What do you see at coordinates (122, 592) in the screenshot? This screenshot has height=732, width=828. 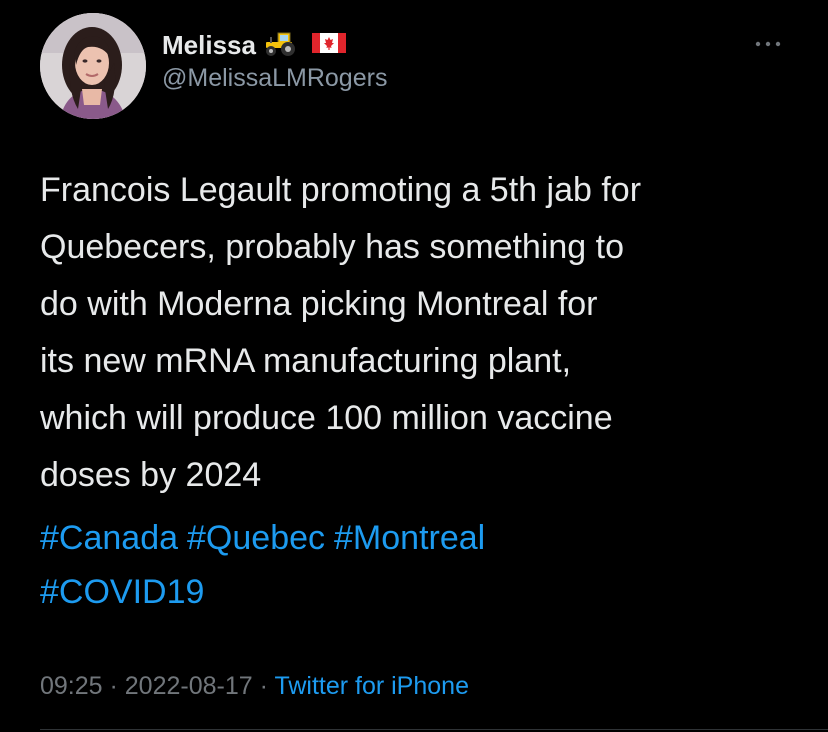 I see `hashtag-covid19: #COVID19` at bounding box center [122, 592].